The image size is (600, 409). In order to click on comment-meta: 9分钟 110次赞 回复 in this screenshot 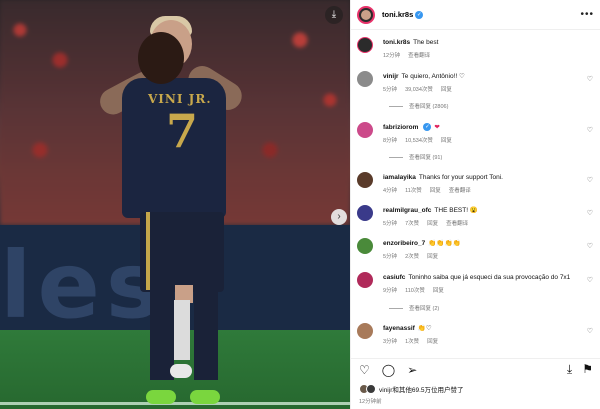, I will do `click(417, 290)`.